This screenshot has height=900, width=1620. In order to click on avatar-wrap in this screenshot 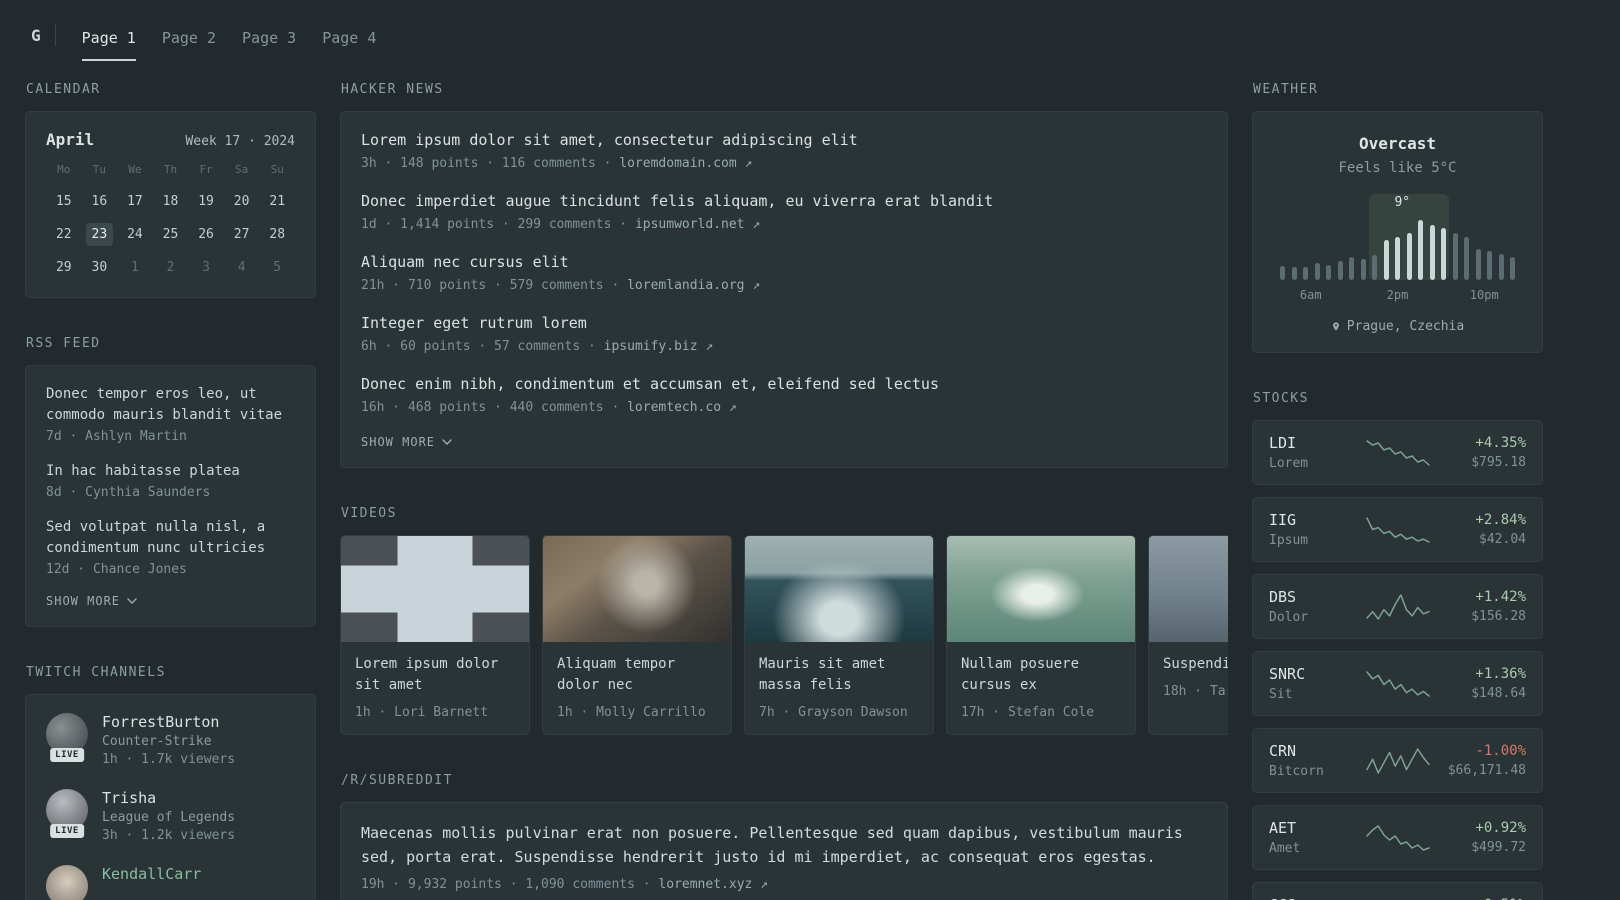, I will do `click(67, 882)`.